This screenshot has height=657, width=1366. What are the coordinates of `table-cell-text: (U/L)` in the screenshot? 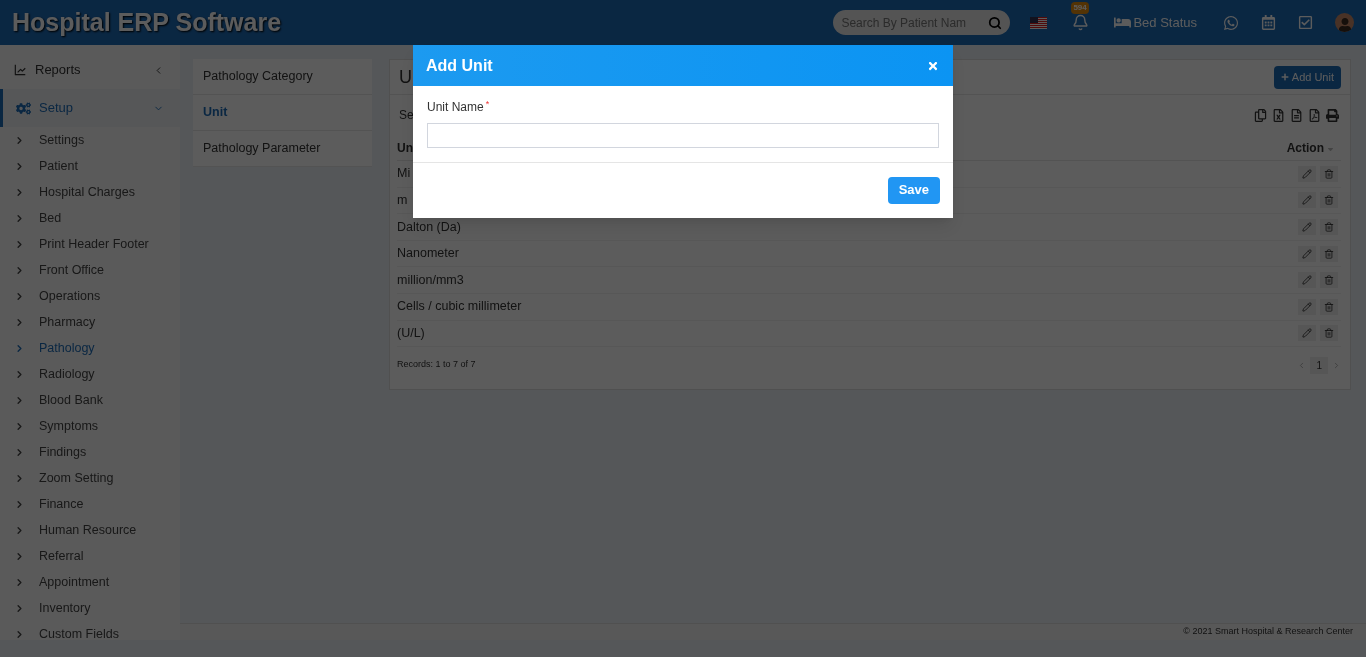 It's located at (411, 333).